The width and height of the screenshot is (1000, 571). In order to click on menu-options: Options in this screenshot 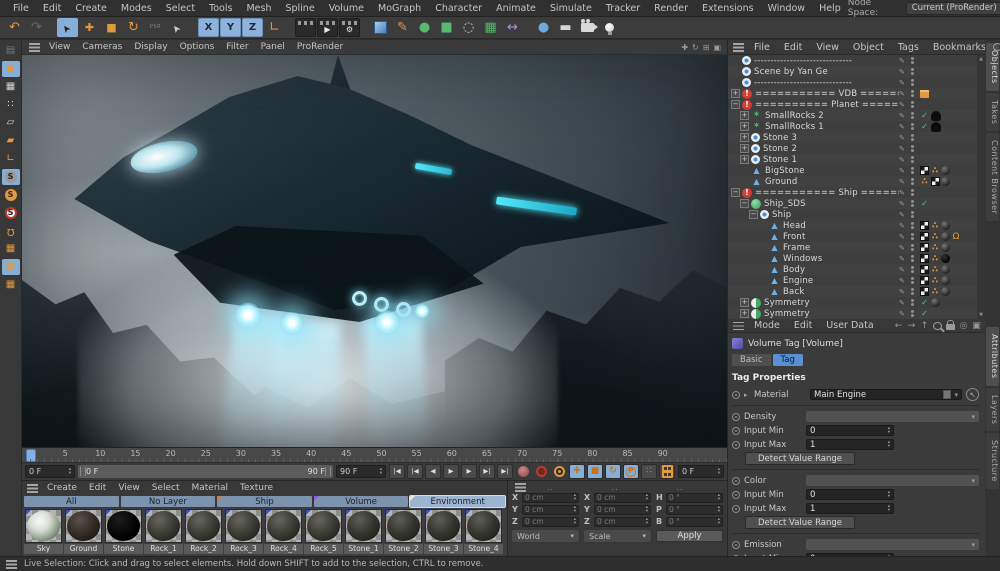, I will do `click(197, 47)`.